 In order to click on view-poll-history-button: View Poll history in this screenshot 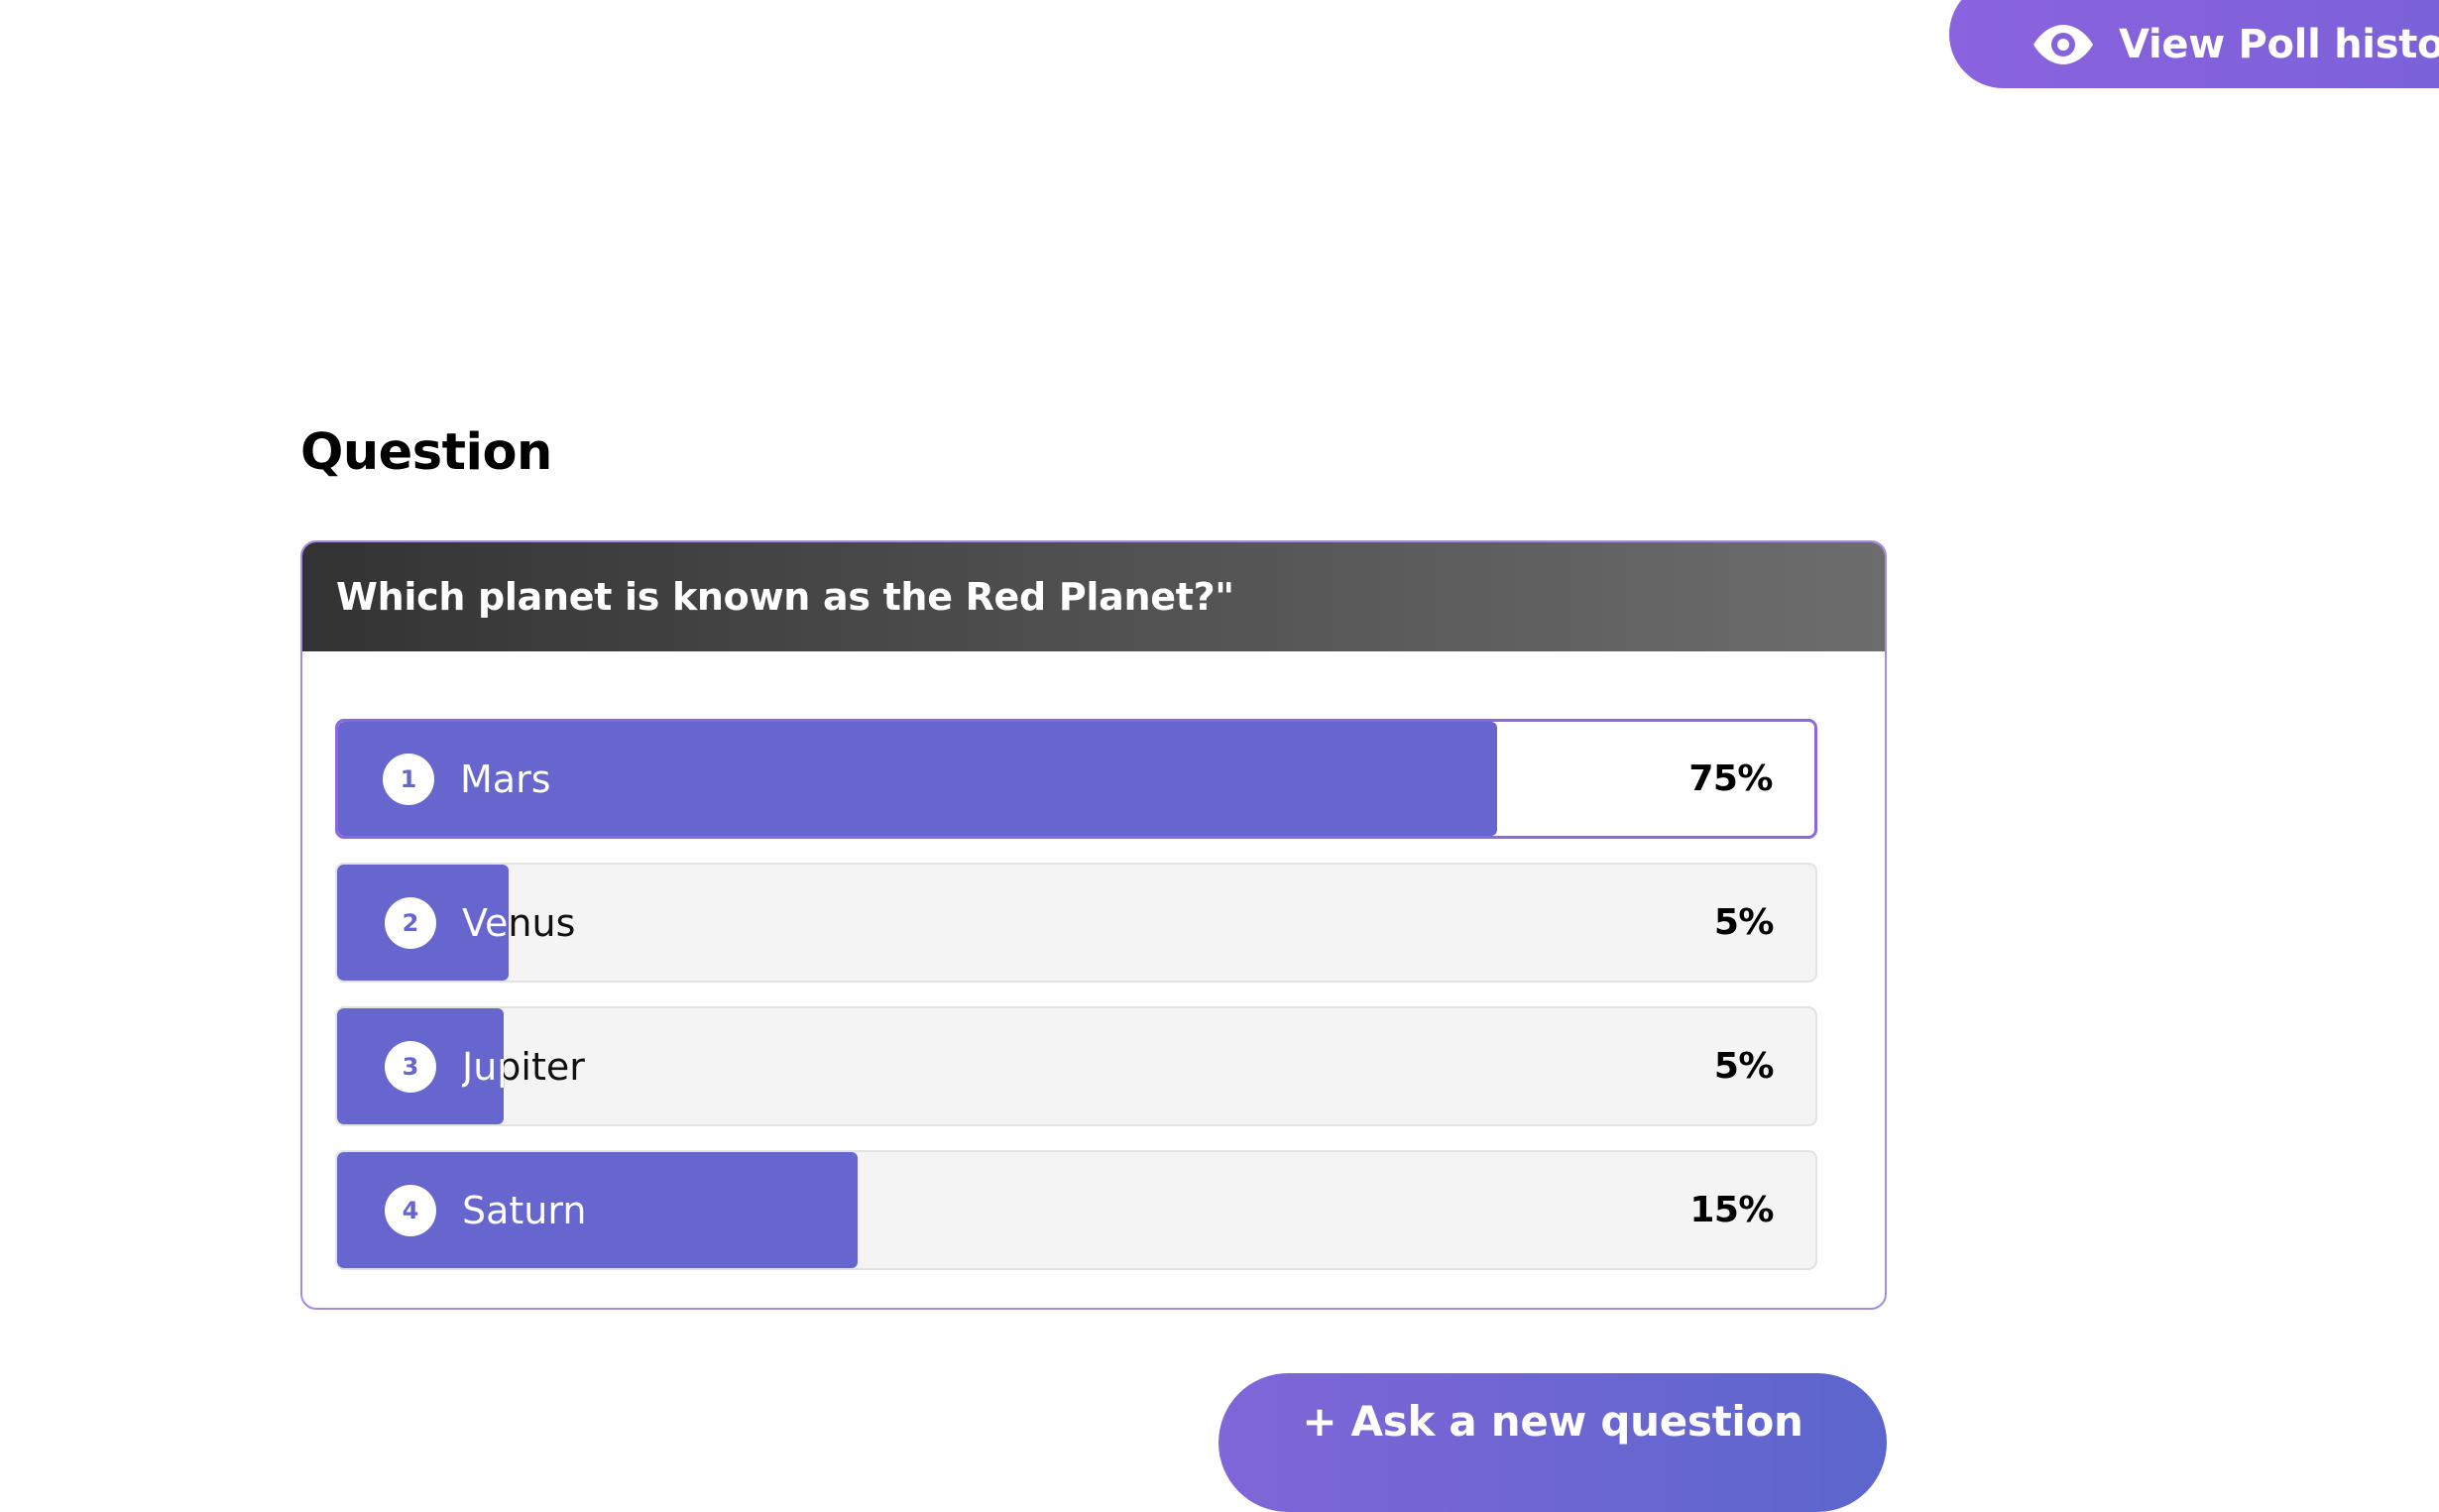, I will do `click(2194, 44)`.